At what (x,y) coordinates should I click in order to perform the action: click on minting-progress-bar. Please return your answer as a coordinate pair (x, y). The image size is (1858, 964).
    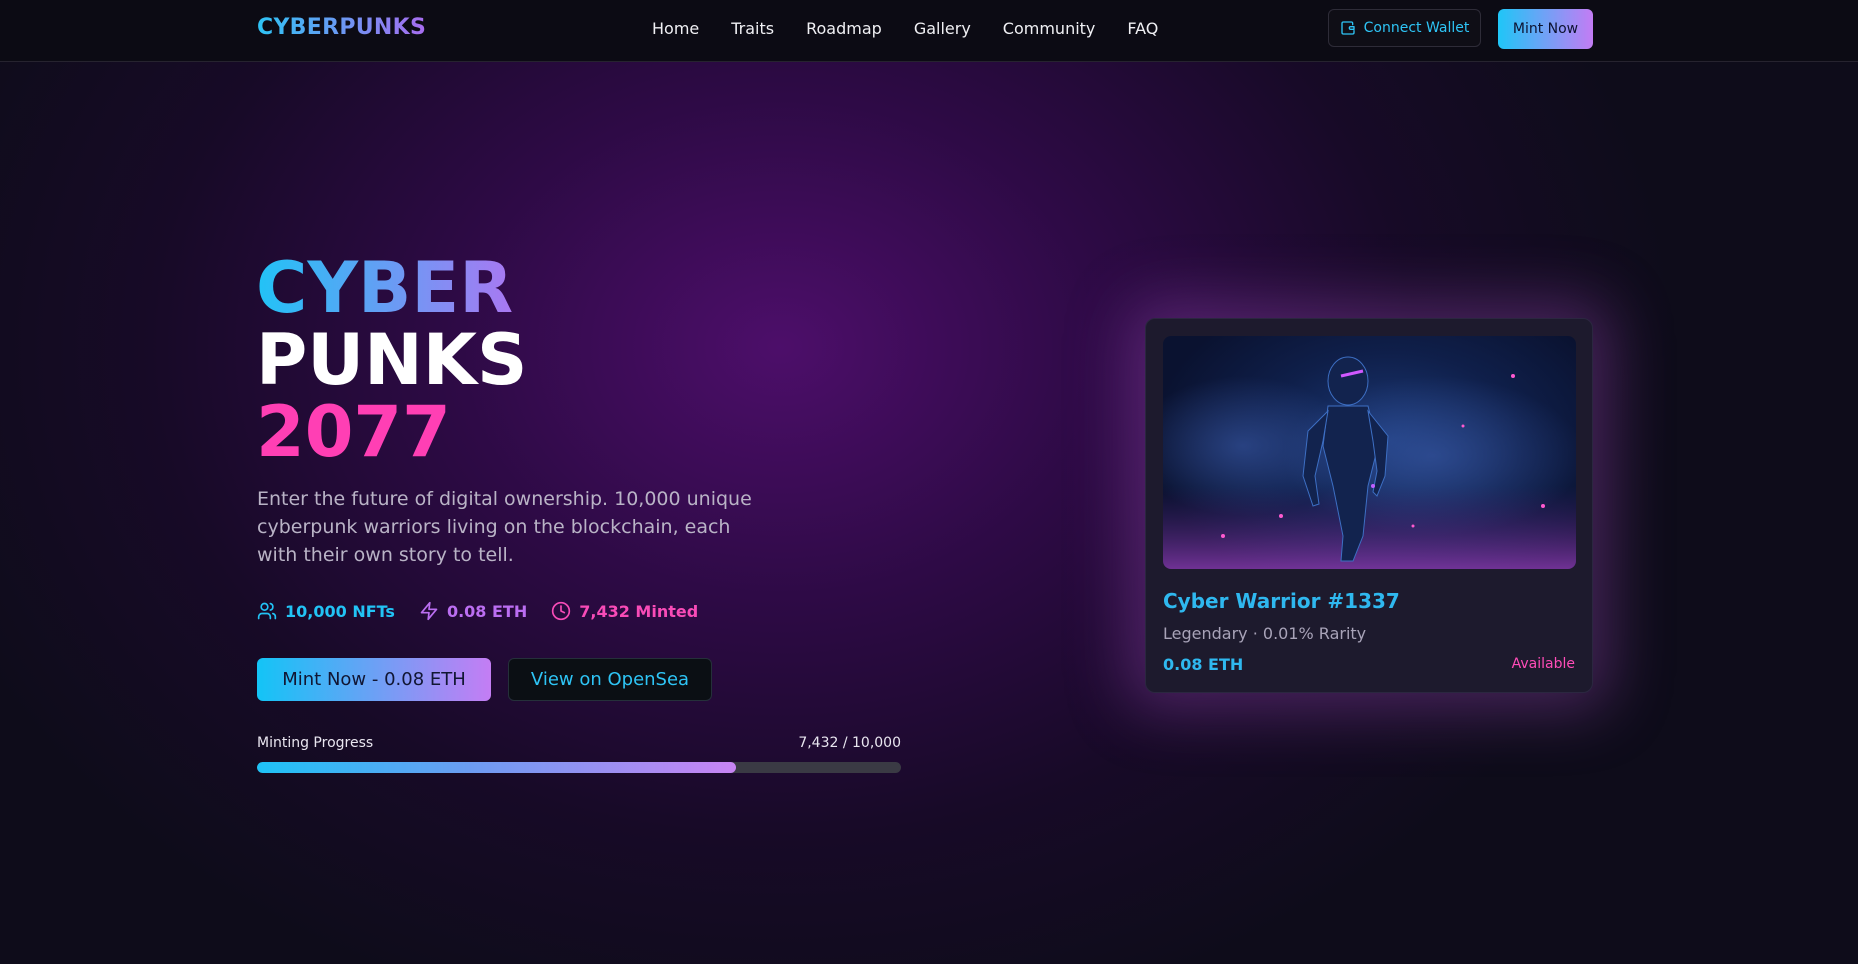
    Looking at the image, I should click on (579, 767).